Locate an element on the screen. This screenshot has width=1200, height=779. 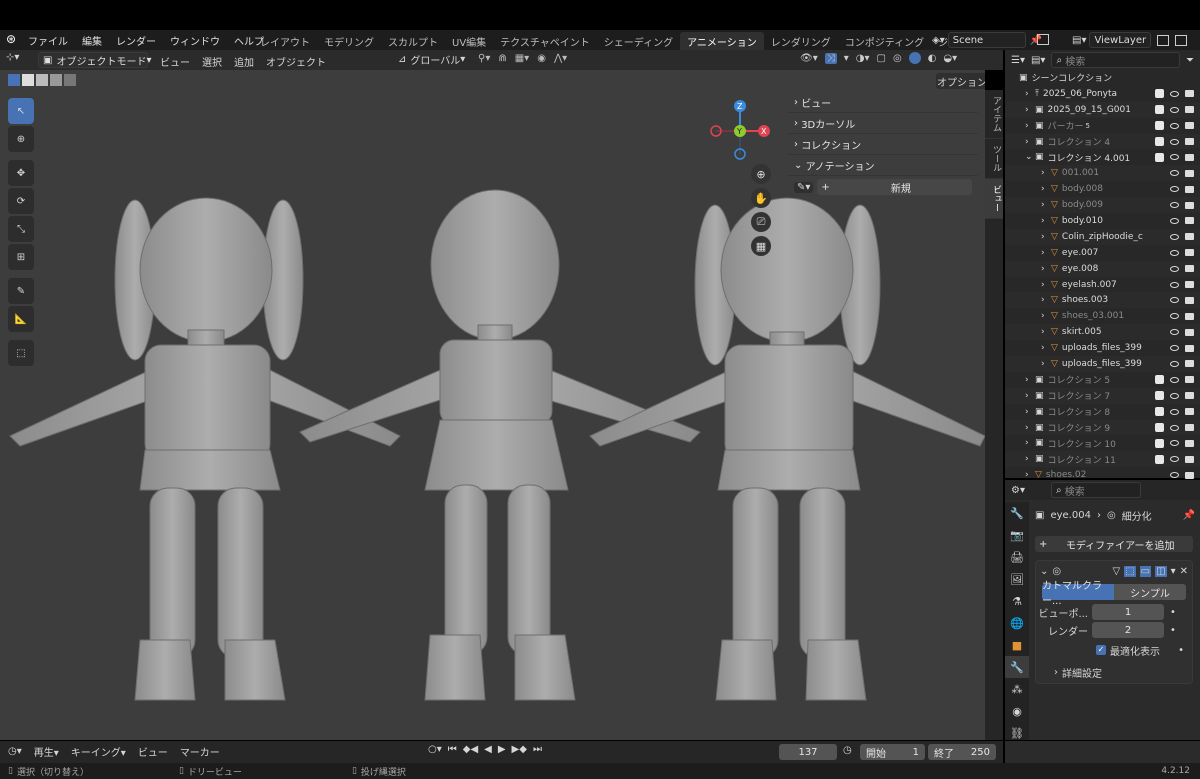
tab-shading: シェーディング is located at coordinates (638, 41).